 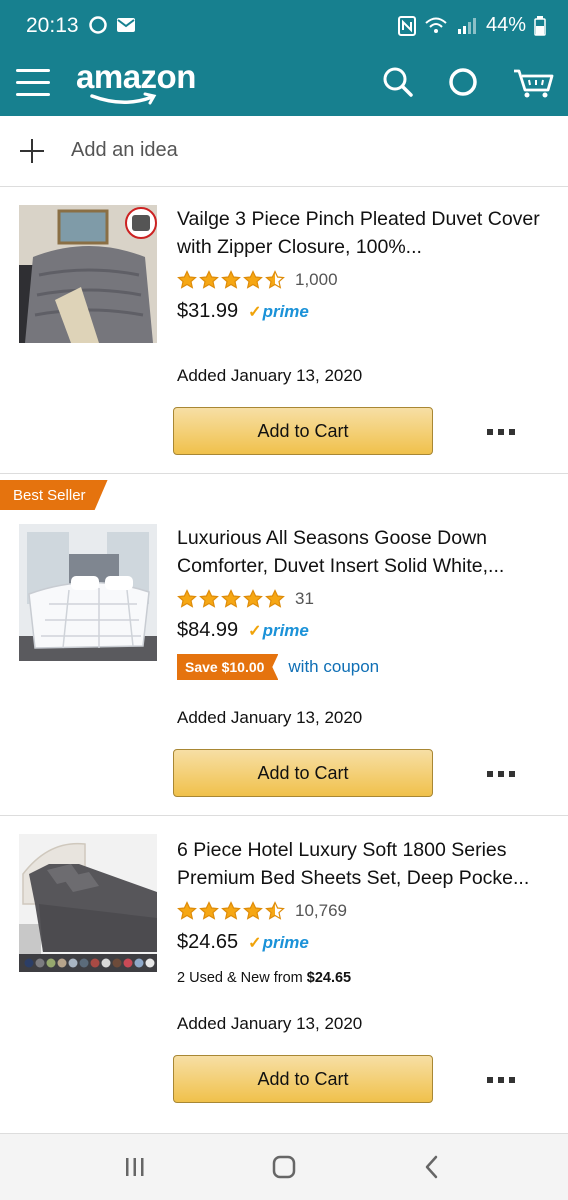 What do you see at coordinates (208, 630) in the screenshot?
I see `product-price: $84.99` at bounding box center [208, 630].